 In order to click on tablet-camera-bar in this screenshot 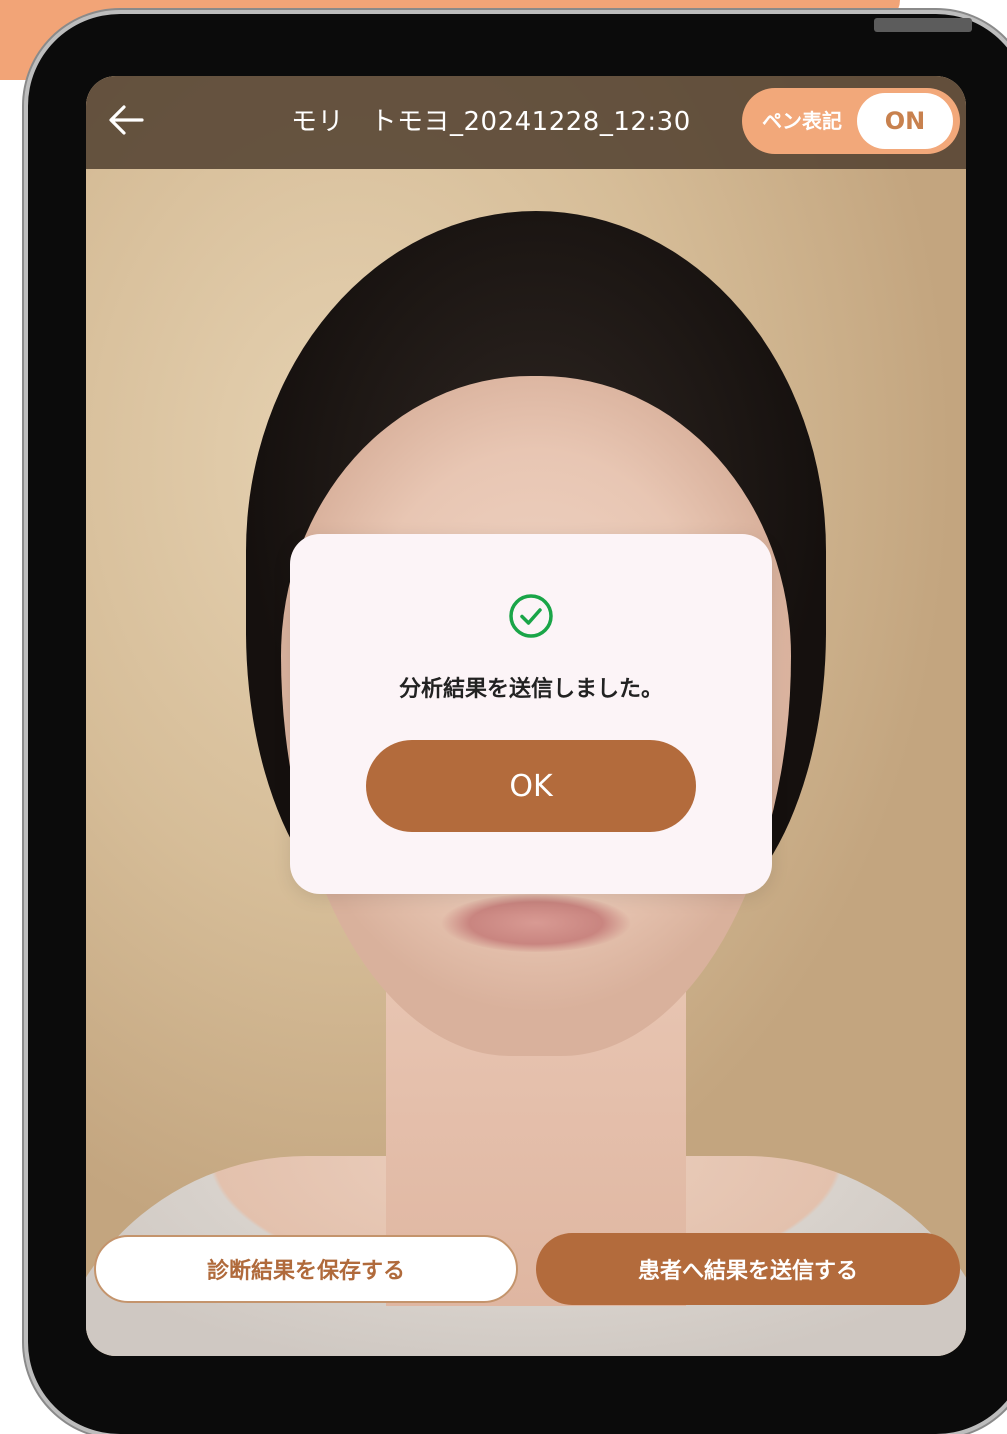, I will do `click(923, 25)`.